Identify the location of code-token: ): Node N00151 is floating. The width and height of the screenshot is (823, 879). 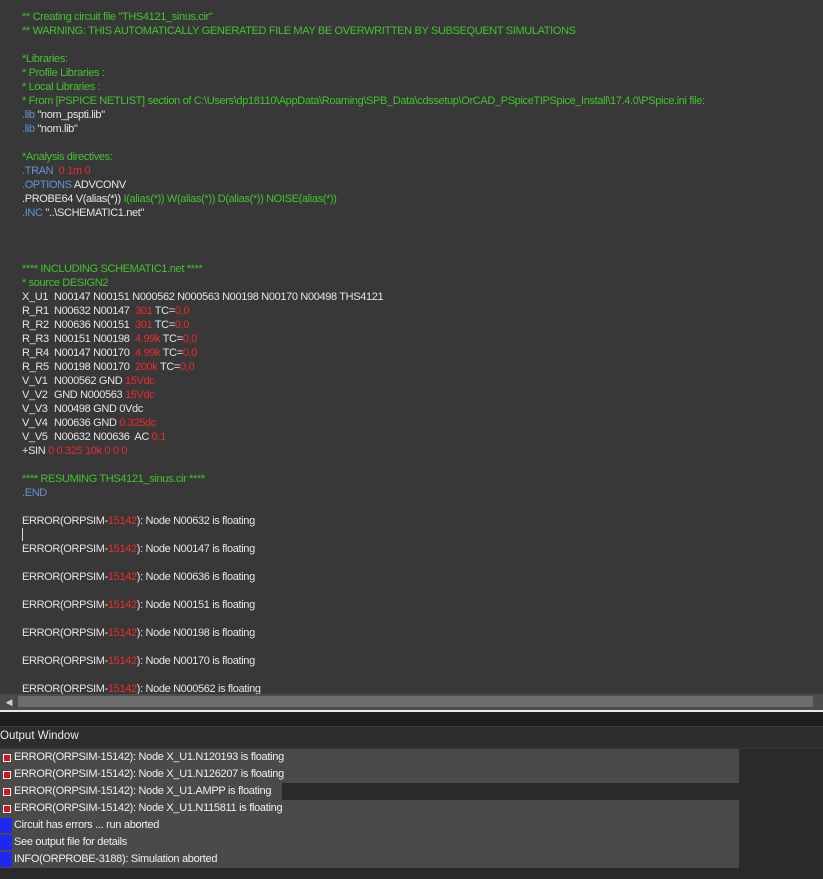
(195, 605).